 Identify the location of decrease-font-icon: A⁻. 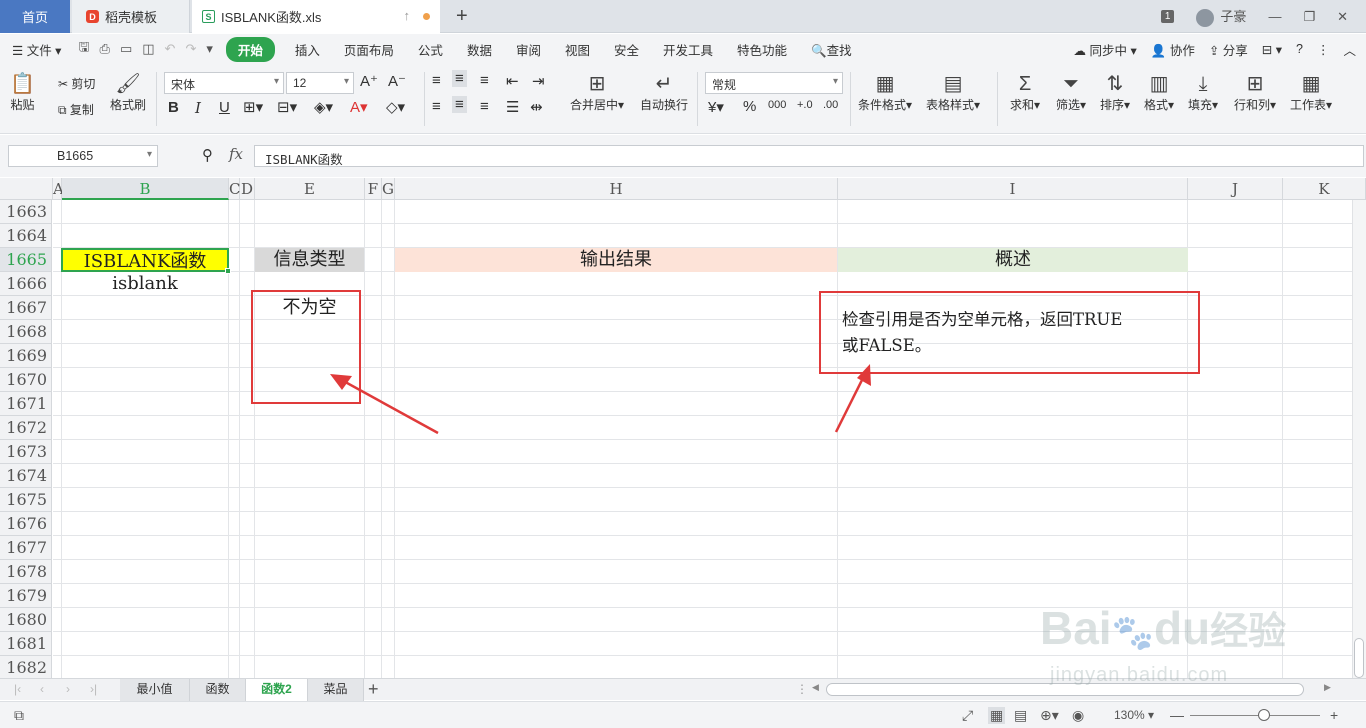
(397, 81).